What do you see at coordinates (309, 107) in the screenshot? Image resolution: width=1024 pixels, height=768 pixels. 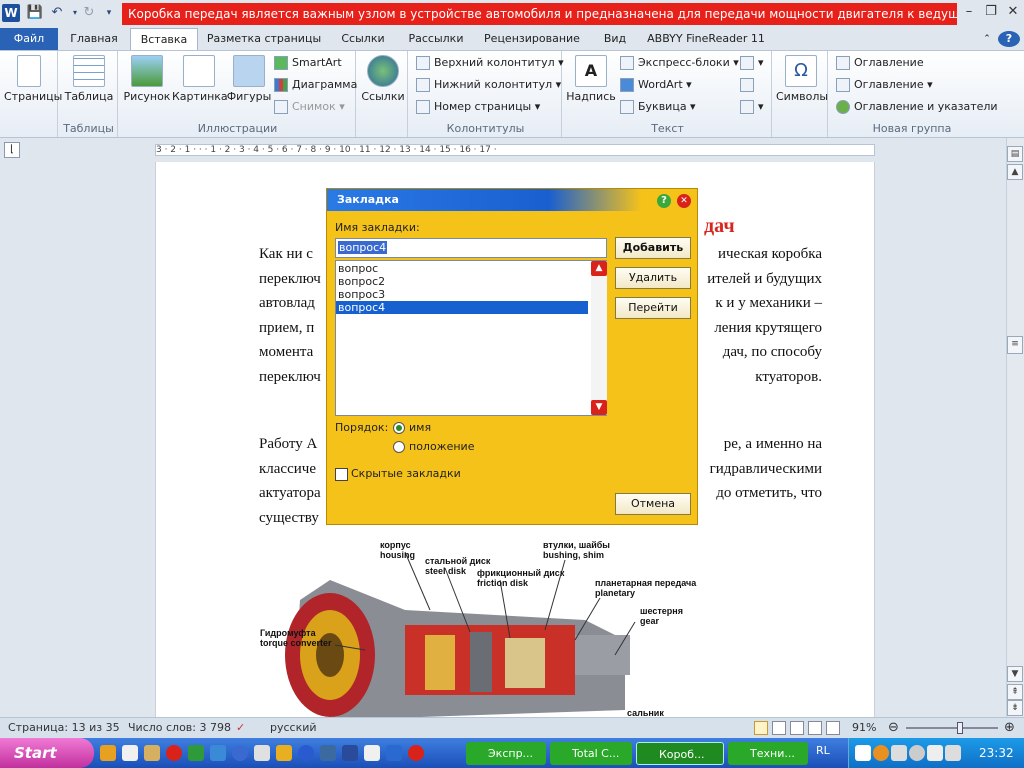 I see `screenshot-button: Снимок ▾` at bounding box center [309, 107].